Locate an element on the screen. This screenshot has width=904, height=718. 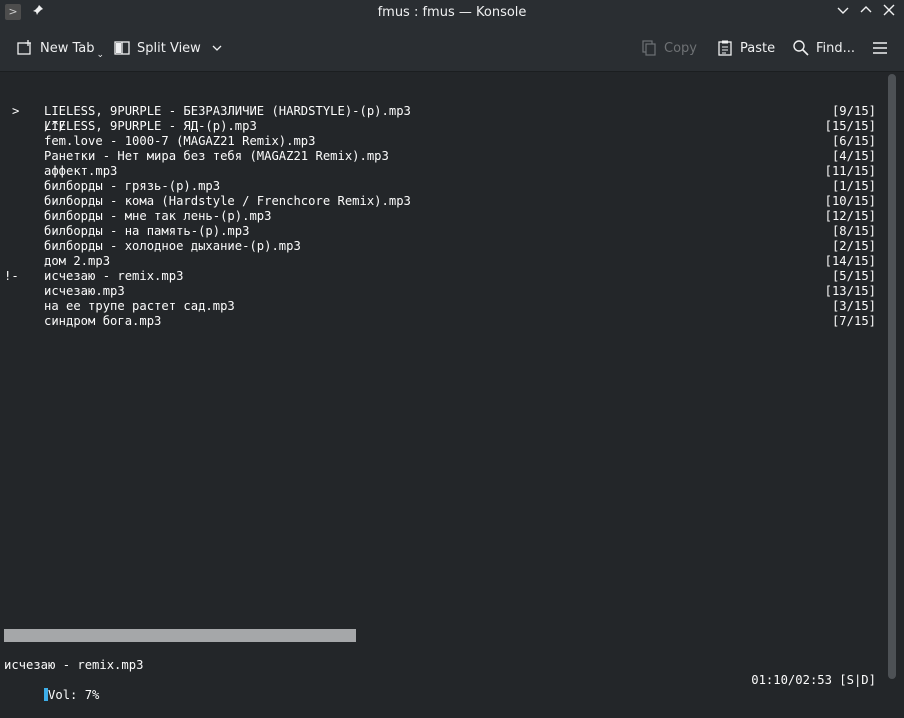
now-playing-line: исчезаю - remix.mp3 01:10/02:53 [S|D] is located at coordinates (440, 665).